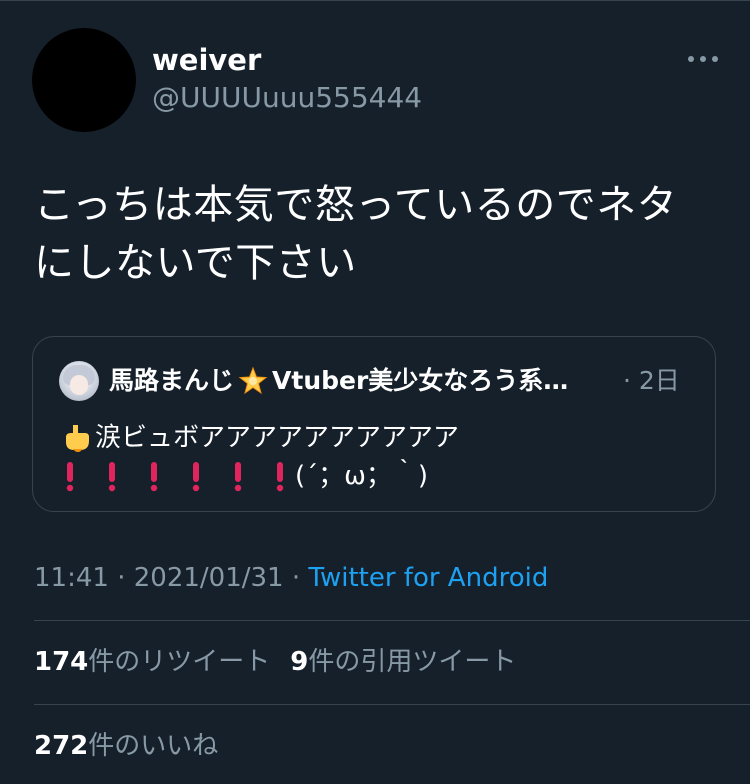 This screenshot has width=750, height=784. What do you see at coordinates (287, 98) in the screenshot?
I see `author-handle: @UUUUuuu555444` at bounding box center [287, 98].